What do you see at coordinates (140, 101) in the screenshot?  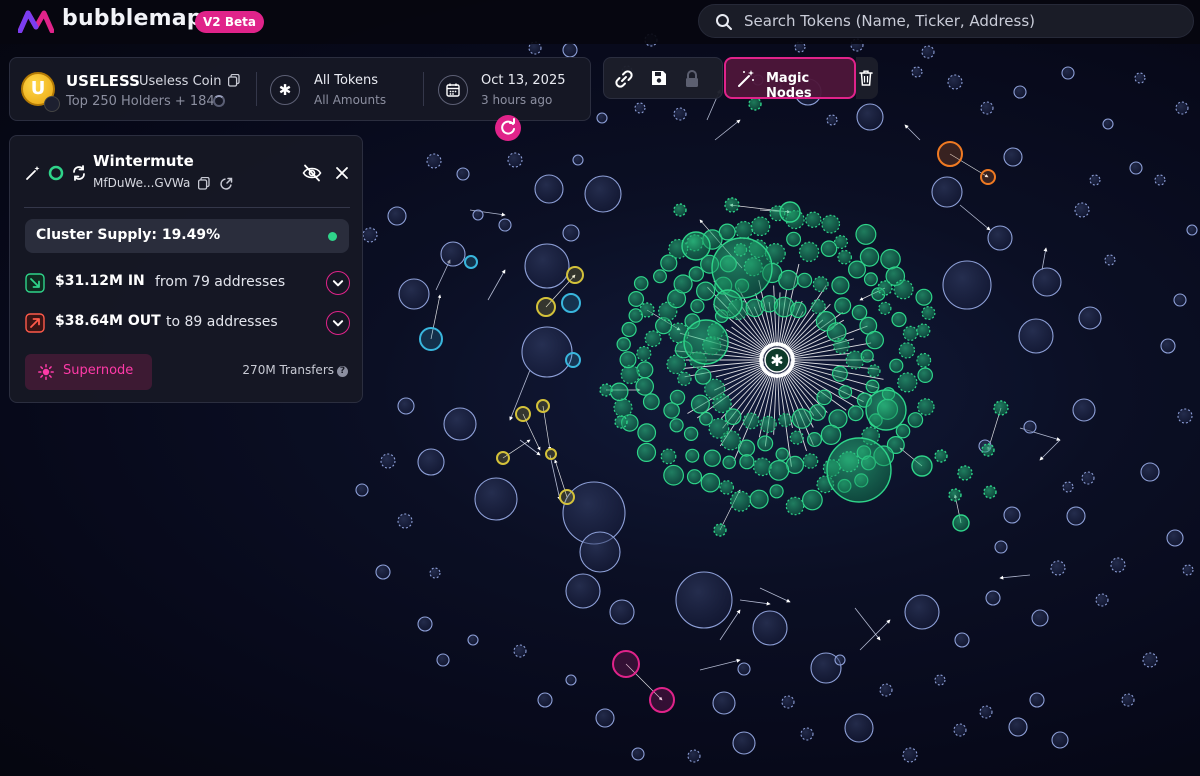 I see `holders-summary: Top 250 Holders + 184` at bounding box center [140, 101].